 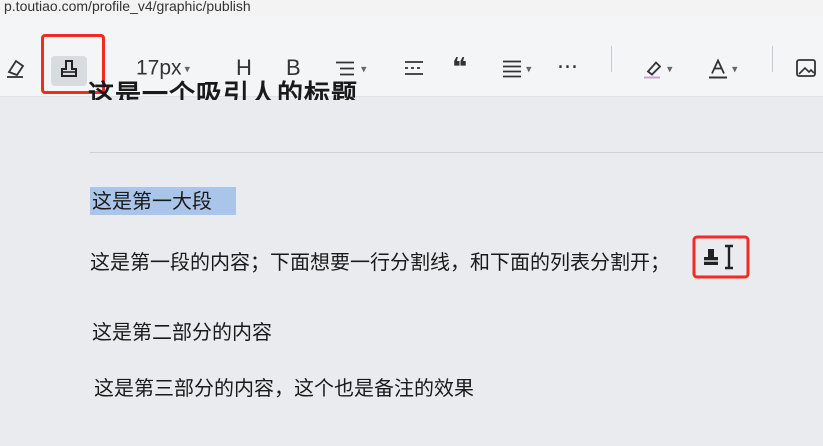 What do you see at coordinates (284, 386) in the screenshot?
I see `paragraph-3: 这是第三部分的内容，这个也是备注的效果` at bounding box center [284, 386].